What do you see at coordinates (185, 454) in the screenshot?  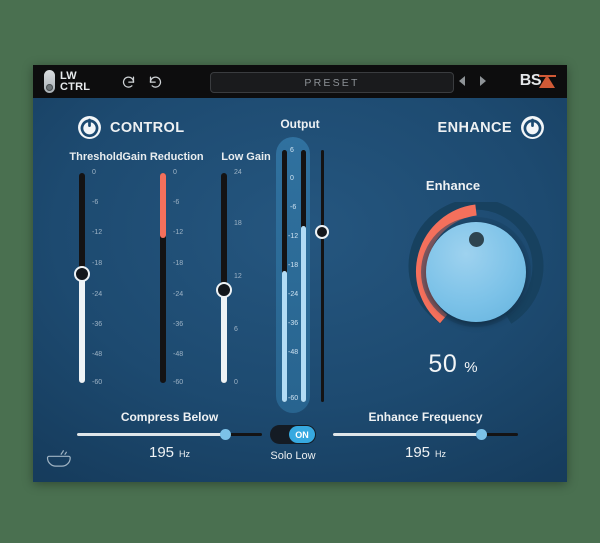 I see `compress-below-value-unit: Hz` at bounding box center [185, 454].